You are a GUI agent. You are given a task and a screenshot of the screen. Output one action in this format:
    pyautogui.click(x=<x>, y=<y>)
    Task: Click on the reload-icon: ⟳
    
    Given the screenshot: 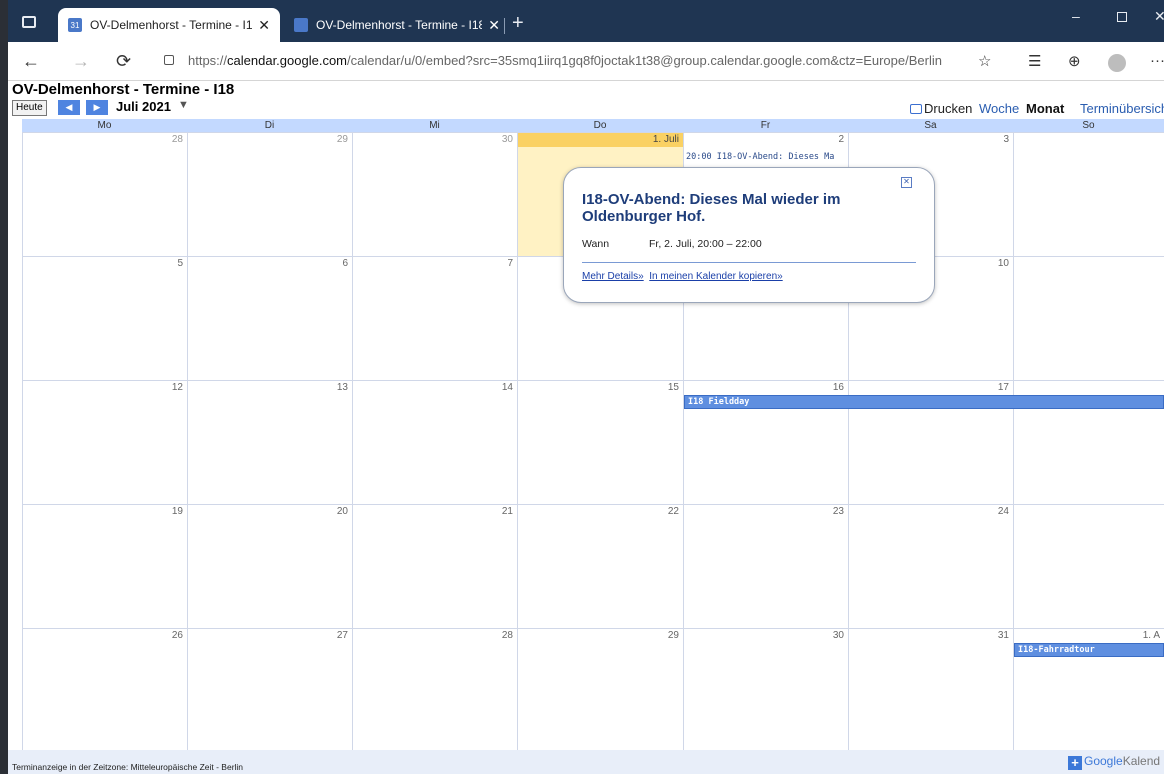 What is the action you would take?
    pyautogui.click(x=123, y=61)
    